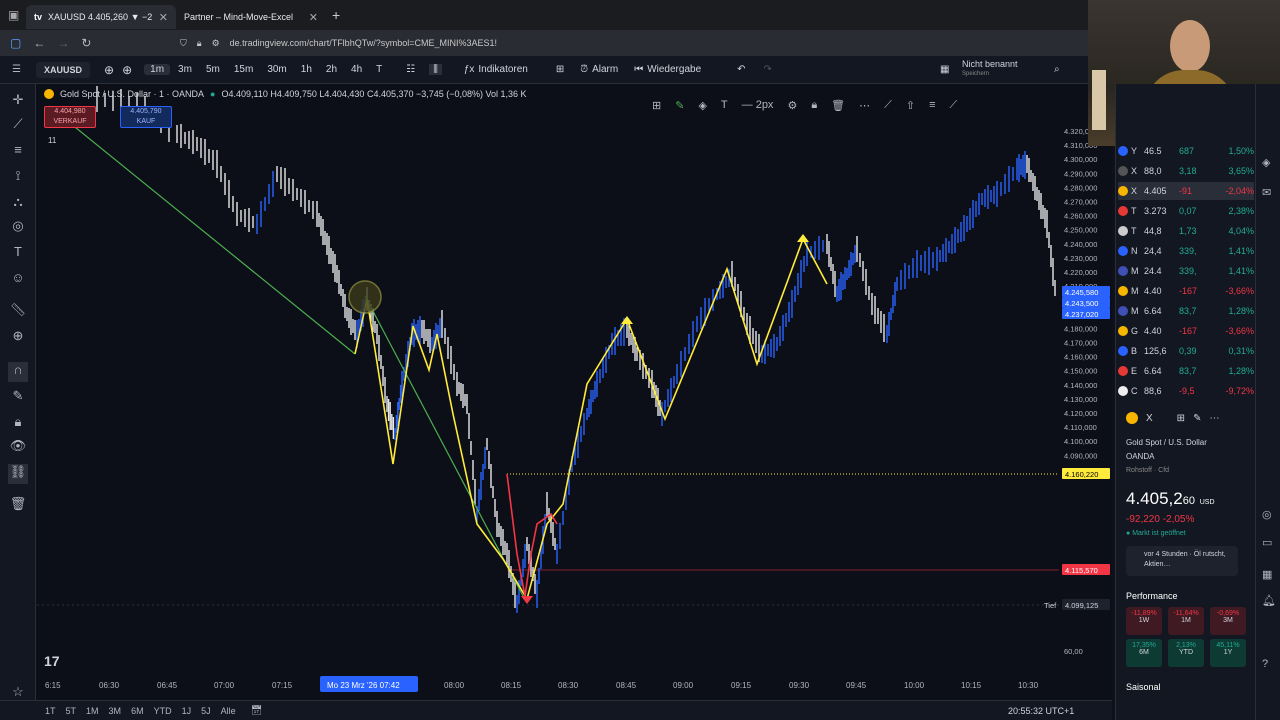 Image resolution: width=1280 pixels, height=720 pixels. I want to click on replay-icon: ⏮, so click(638, 69).